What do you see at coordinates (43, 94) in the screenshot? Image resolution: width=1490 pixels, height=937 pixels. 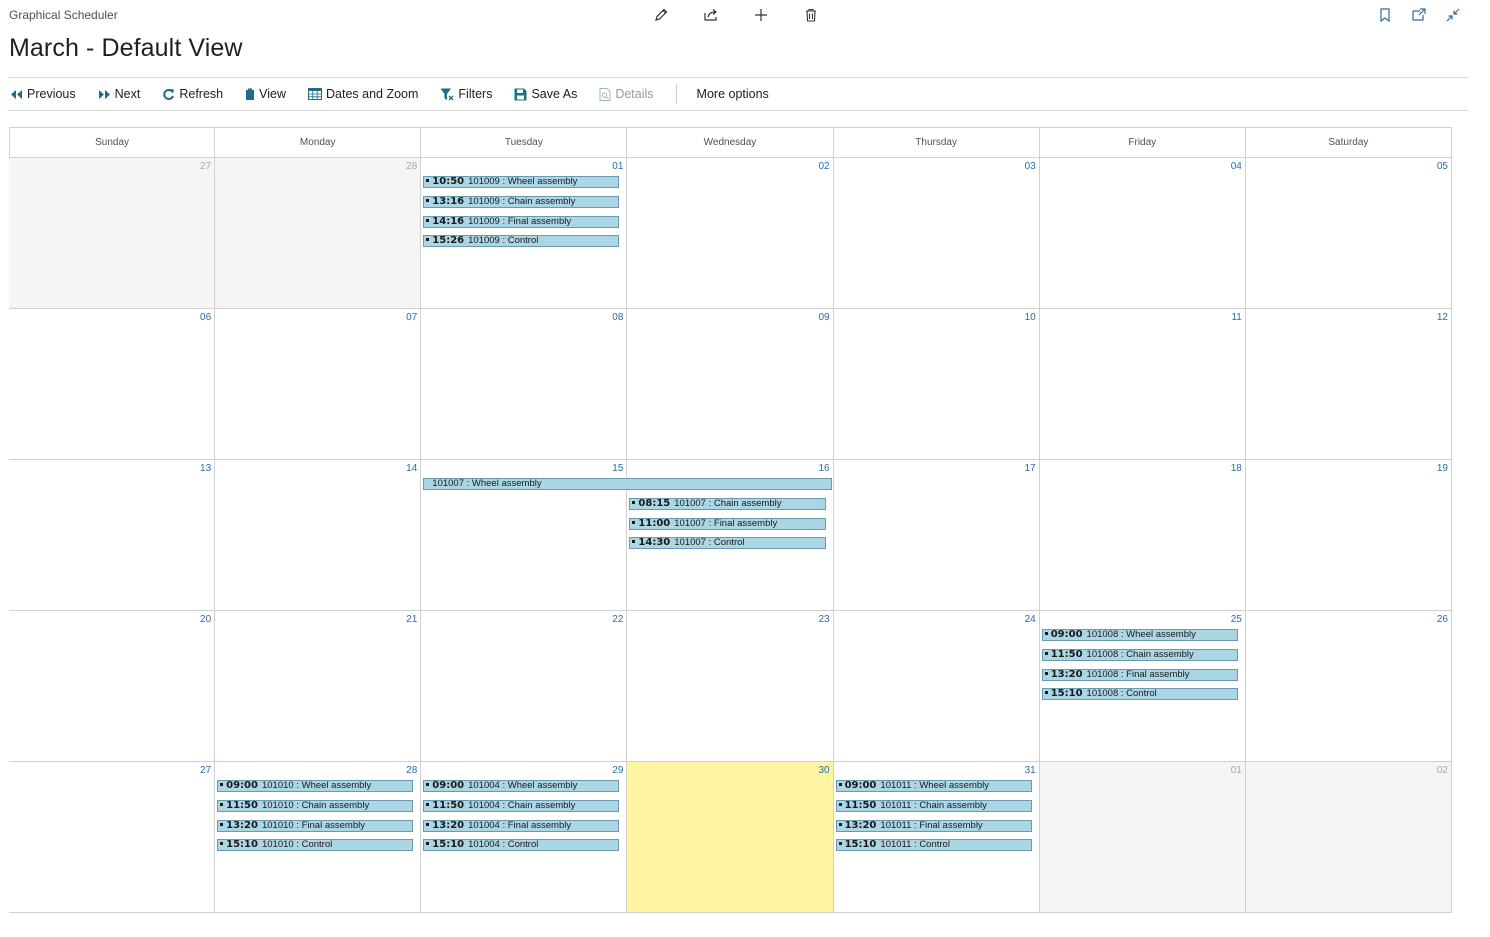 I see `previous-button: Previous` at bounding box center [43, 94].